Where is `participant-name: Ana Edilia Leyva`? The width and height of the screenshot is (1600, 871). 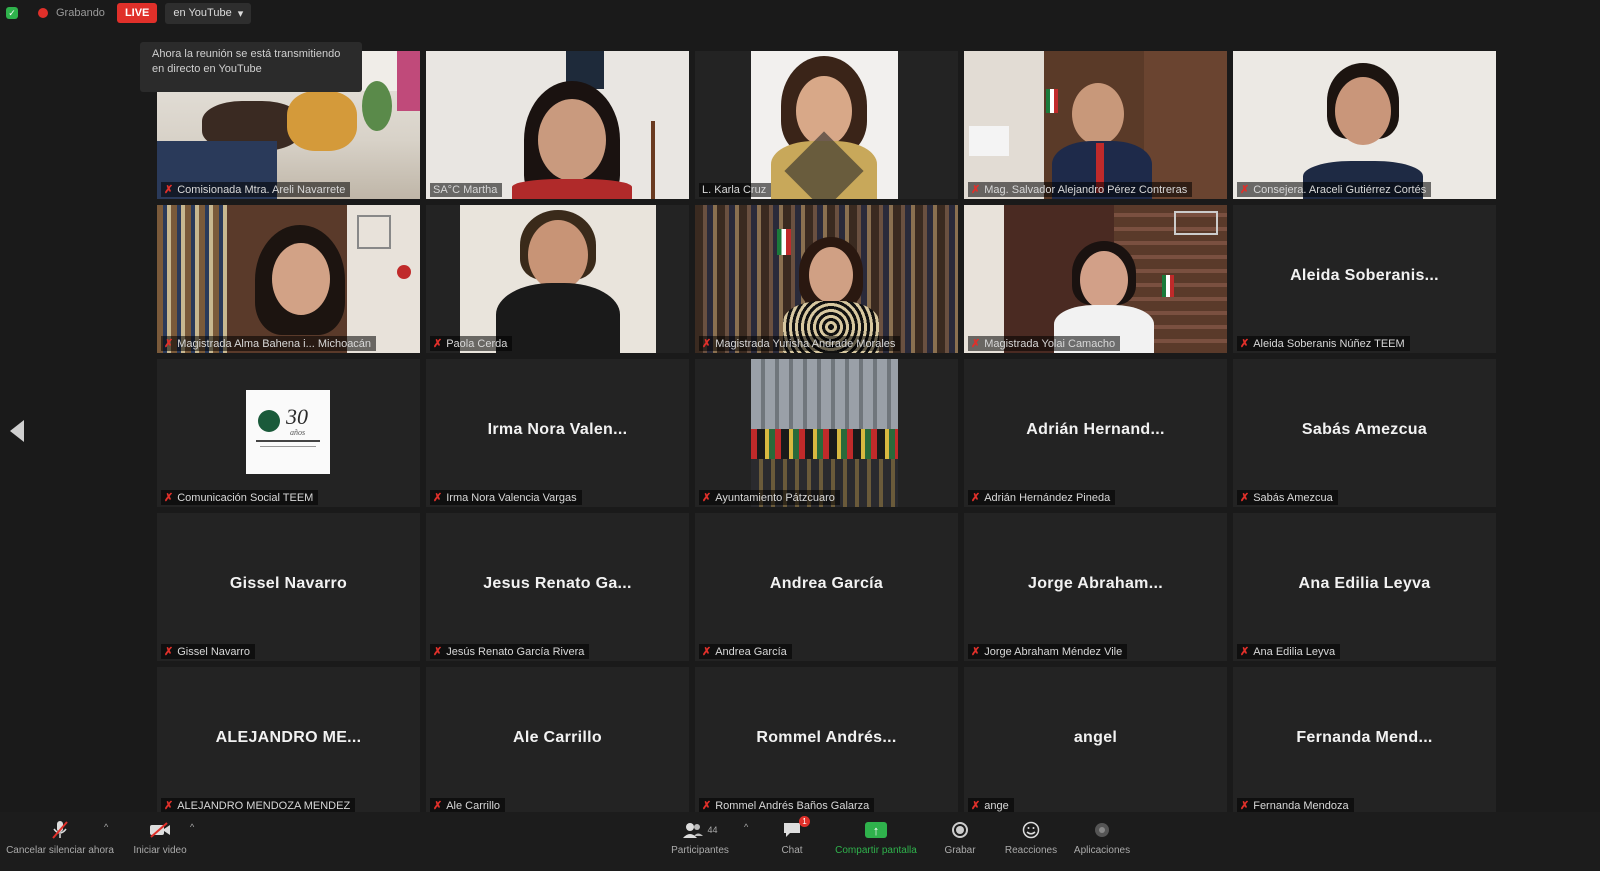
participant-name: Ana Edilia Leyva is located at coordinates (1294, 651).